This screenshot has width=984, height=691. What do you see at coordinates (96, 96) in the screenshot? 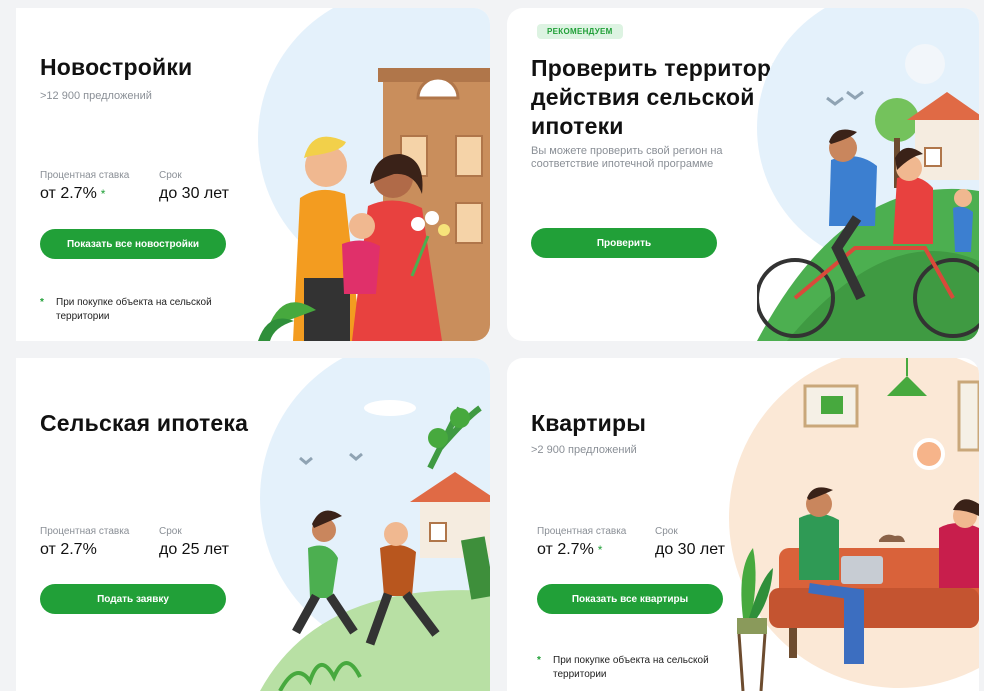
I see `offers-count: >12 900 предложений` at bounding box center [96, 96].